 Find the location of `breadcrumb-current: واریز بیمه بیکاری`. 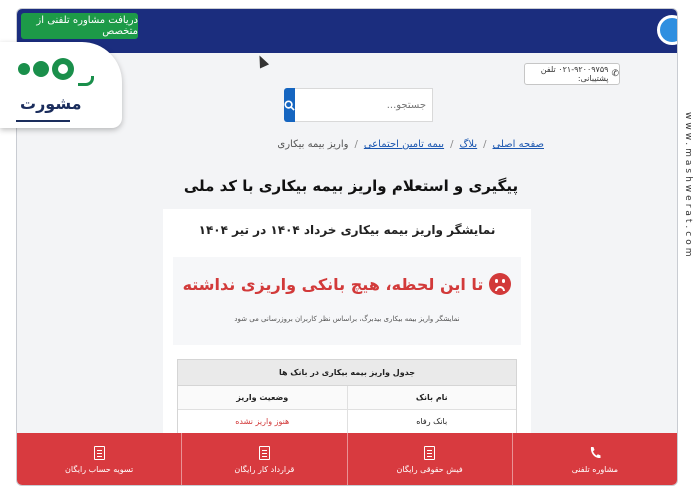

breadcrumb-current: واریز بیمه بیکاری is located at coordinates (313, 144).